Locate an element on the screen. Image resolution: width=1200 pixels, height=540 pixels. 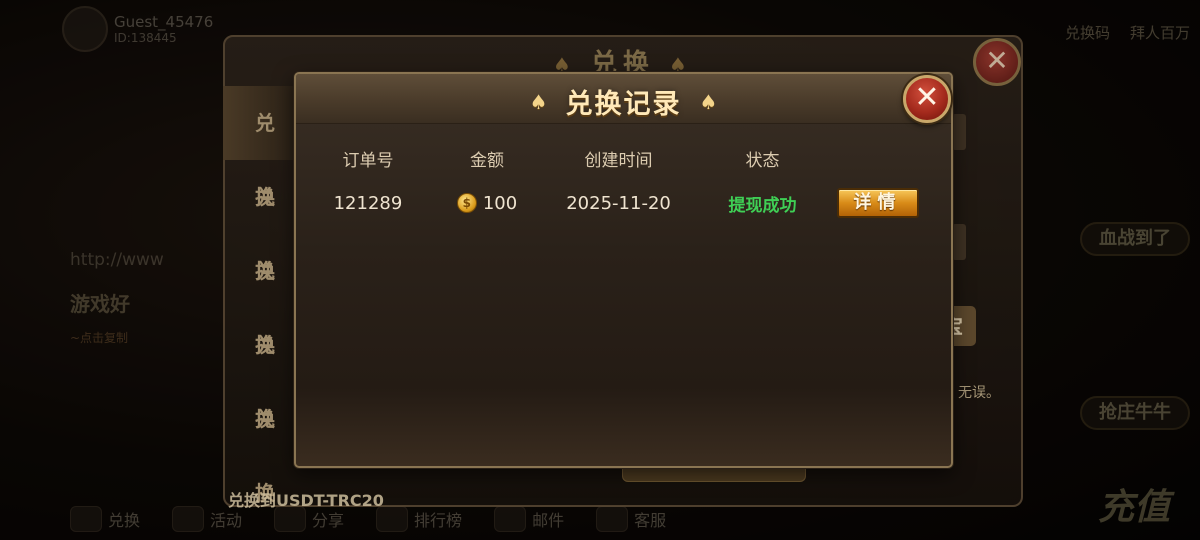
created-time: 2025-11-20 is located at coordinates (618, 203).